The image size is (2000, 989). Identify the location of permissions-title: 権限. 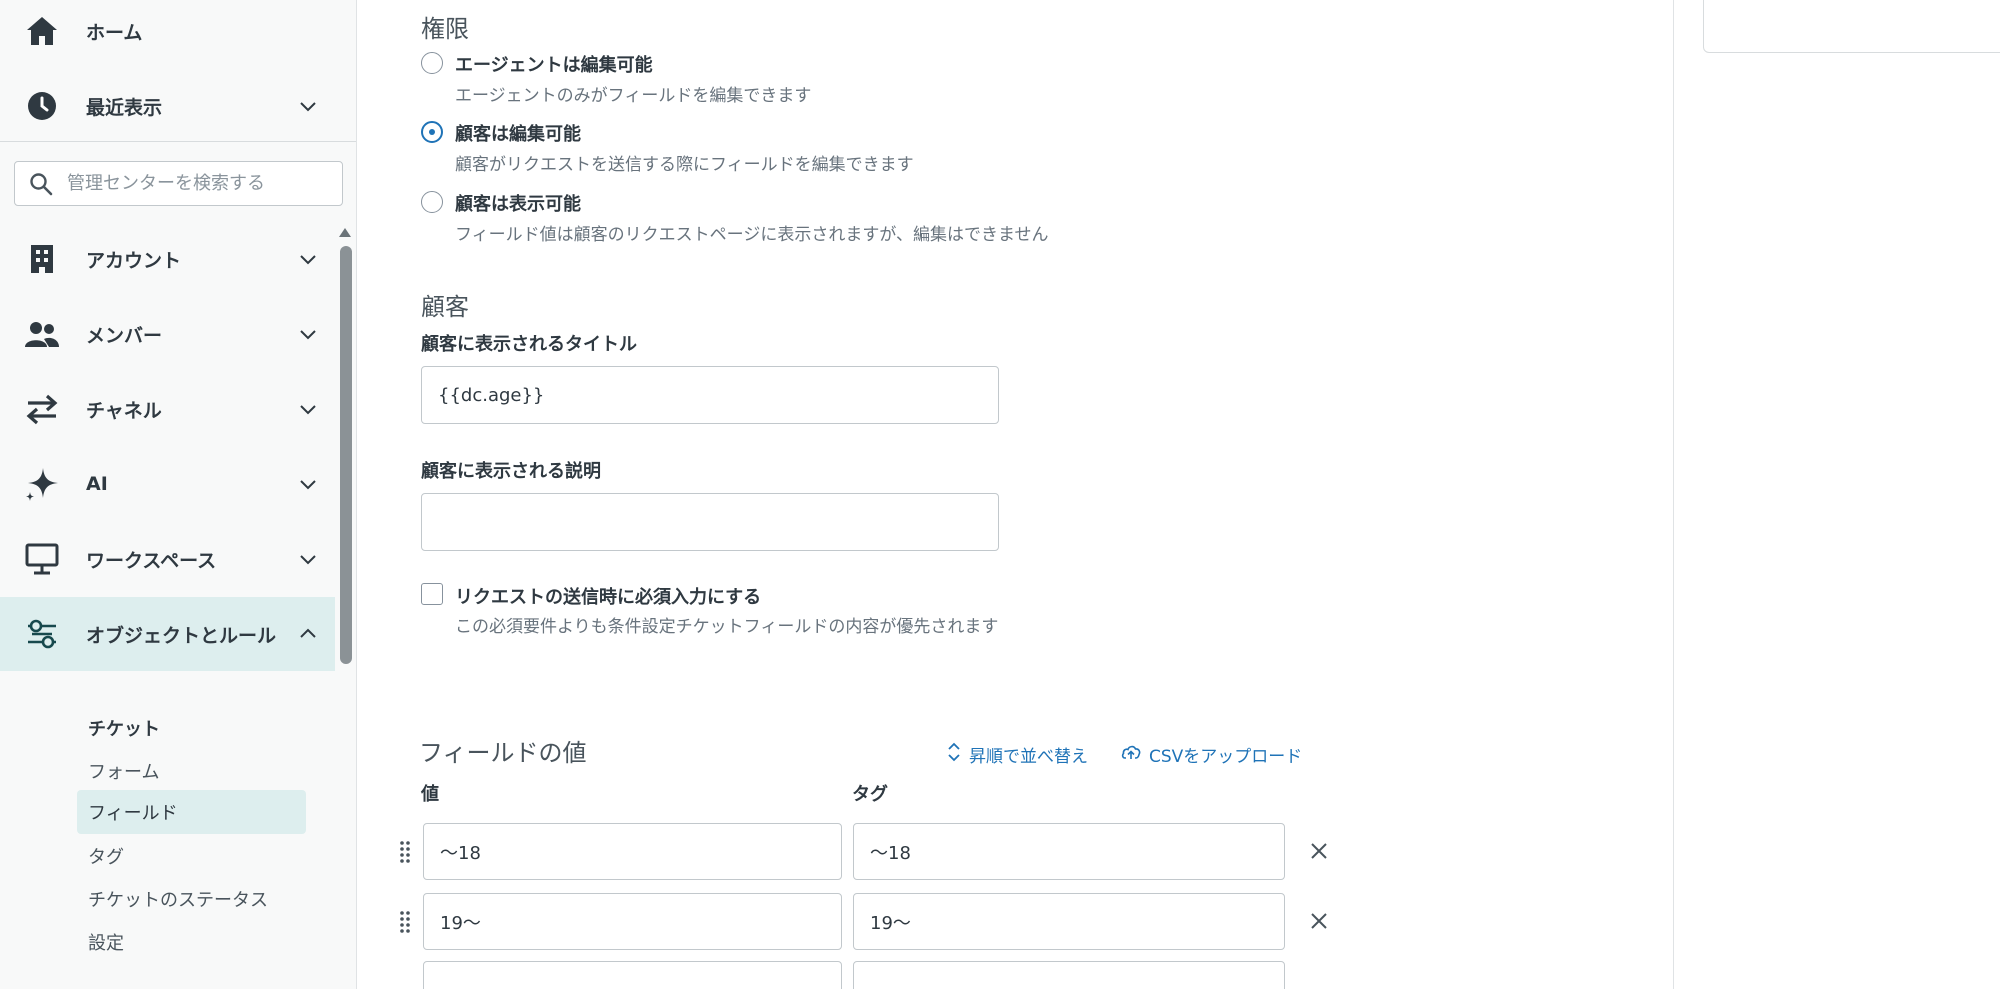
(445, 29).